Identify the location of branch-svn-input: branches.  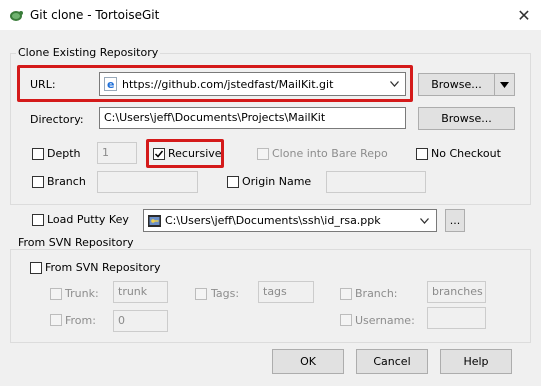
(456, 292).